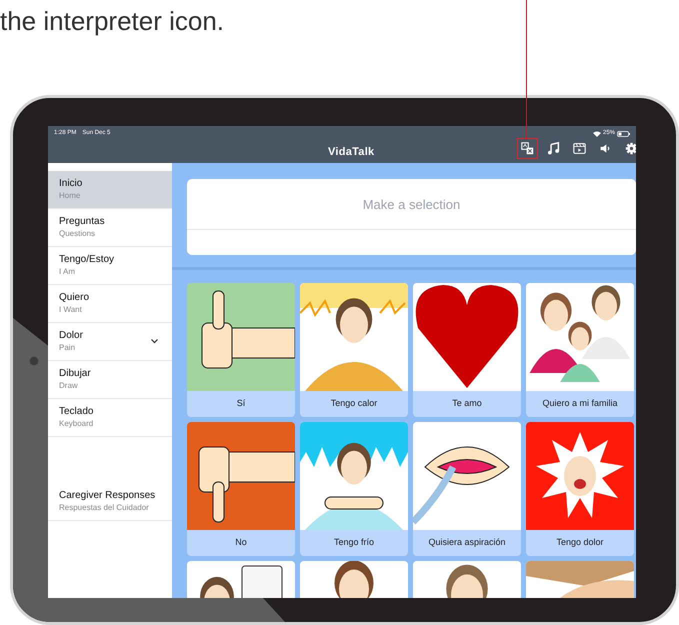 This screenshot has height=625, width=679. Describe the element at coordinates (596, 133) in the screenshot. I see `wifi-icon` at that location.